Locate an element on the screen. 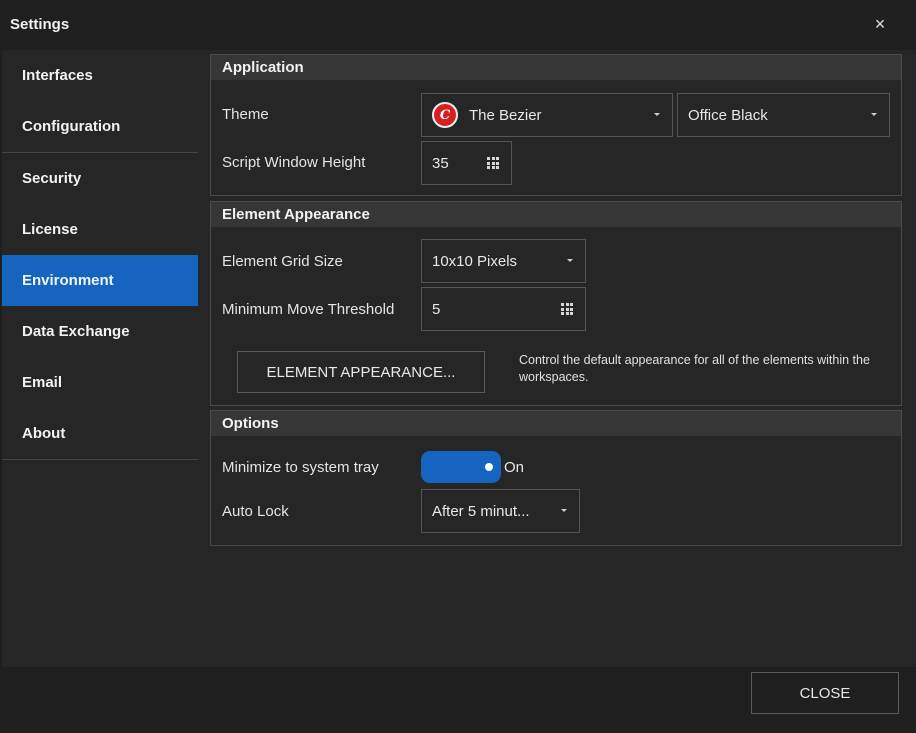  close-icon: × is located at coordinates (880, 24).